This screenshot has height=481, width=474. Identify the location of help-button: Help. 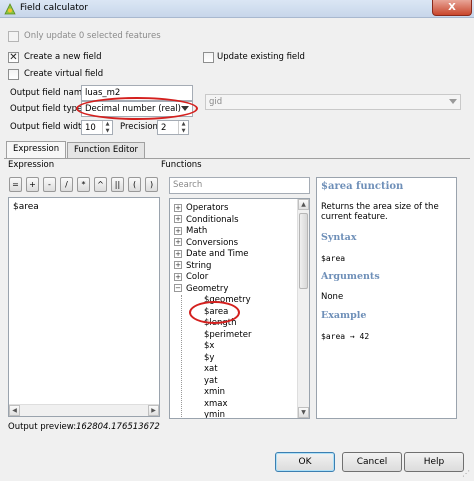
(434, 462).